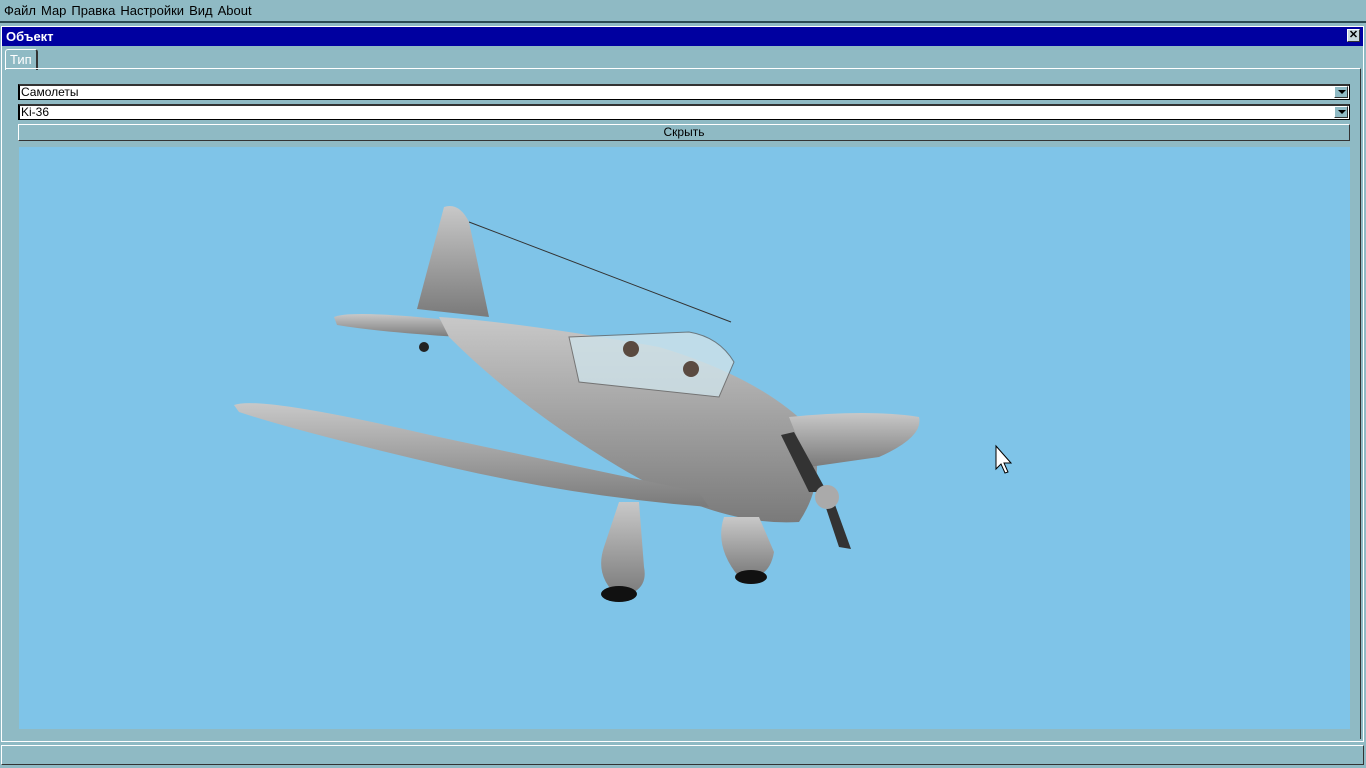  Describe the element at coordinates (152, 10) in the screenshot. I see `menu-settings: Настройки` at that location.